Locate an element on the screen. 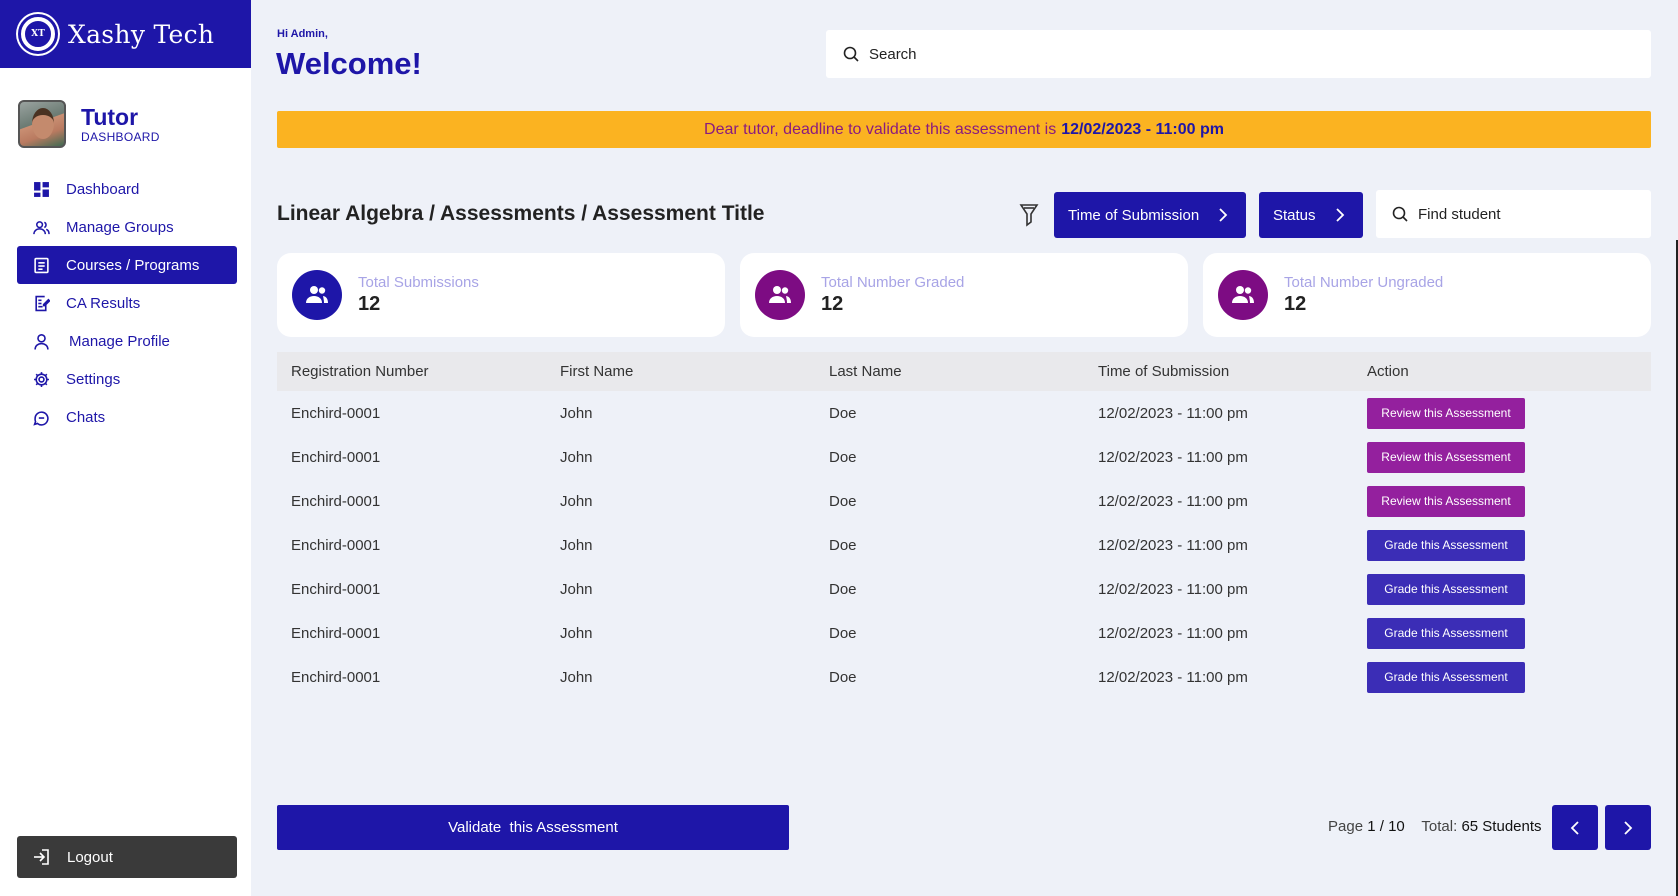 This screenshot has width=1678, height=896. brand-logo-text: XT is located at coordinates (38, 34).